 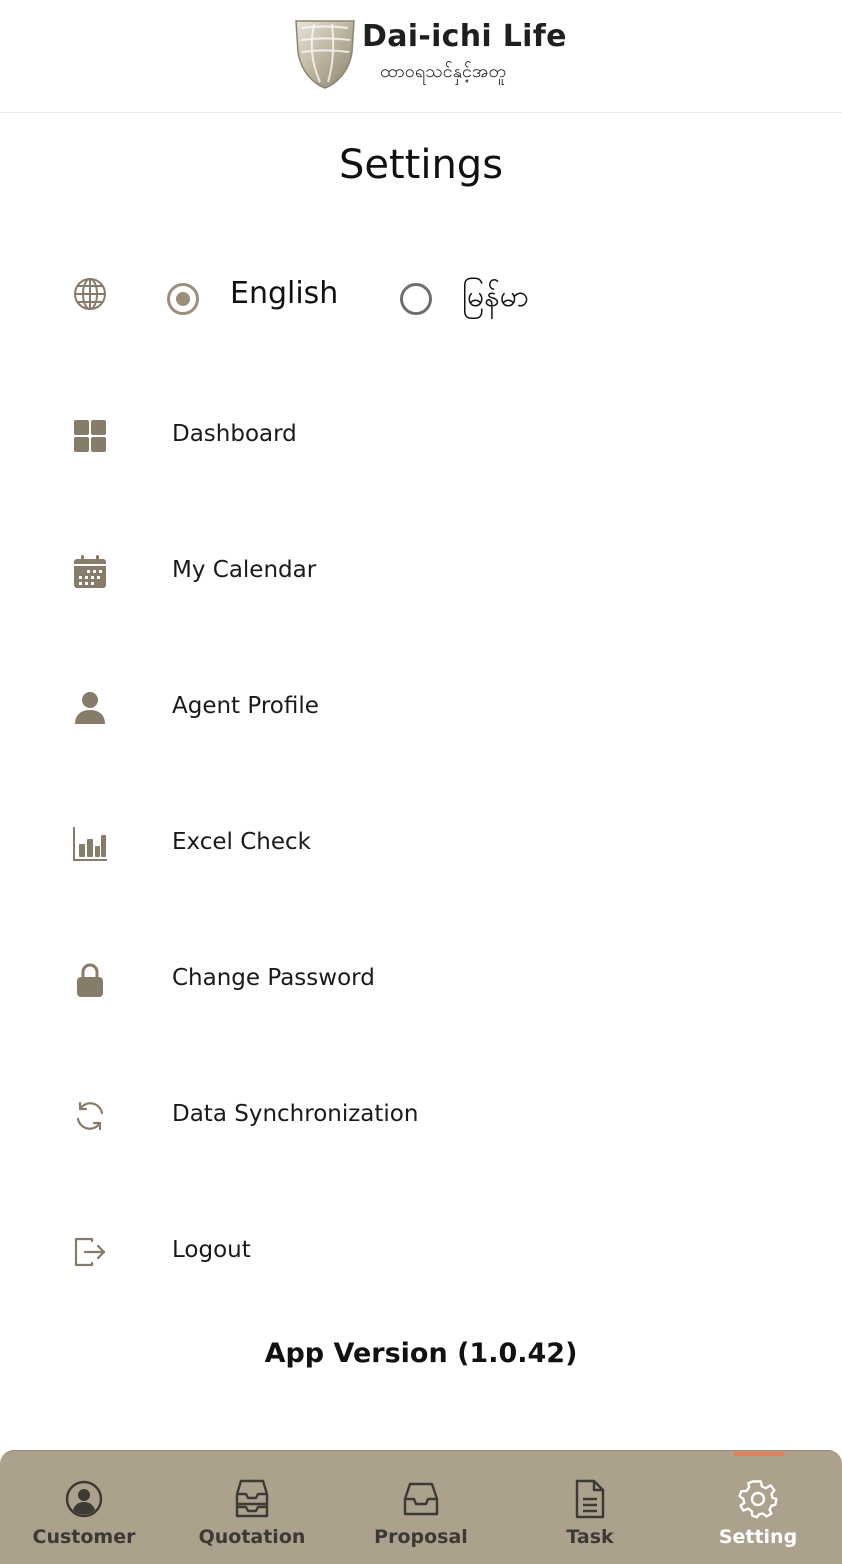 What do you see at coordinates (183, 299) in the screenshot?
I see `radio-english` at bounding box center [183, 299].